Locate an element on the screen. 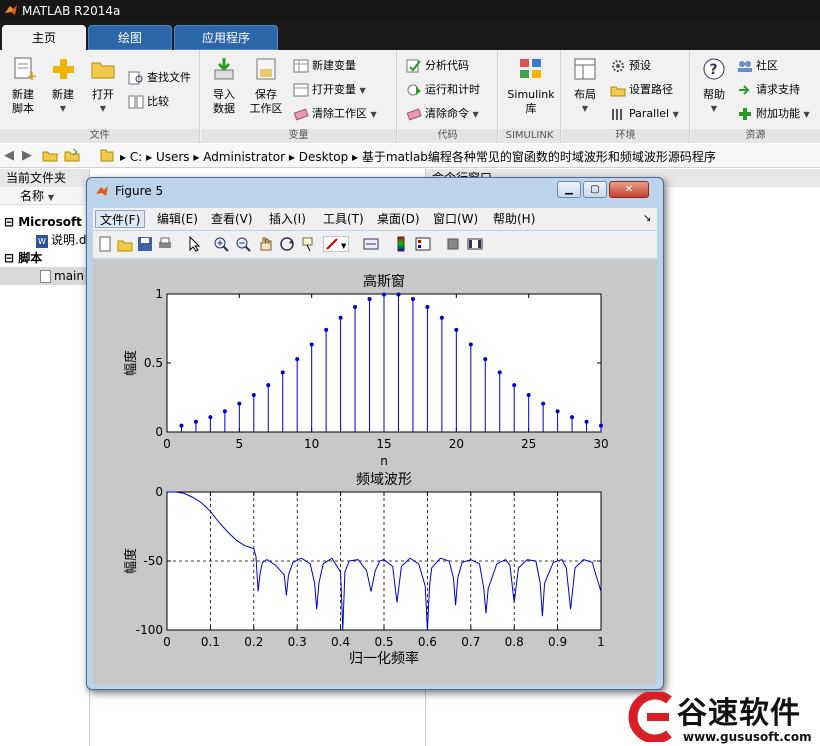  preferences-button: 预设 is located at coordinates (630, 66).